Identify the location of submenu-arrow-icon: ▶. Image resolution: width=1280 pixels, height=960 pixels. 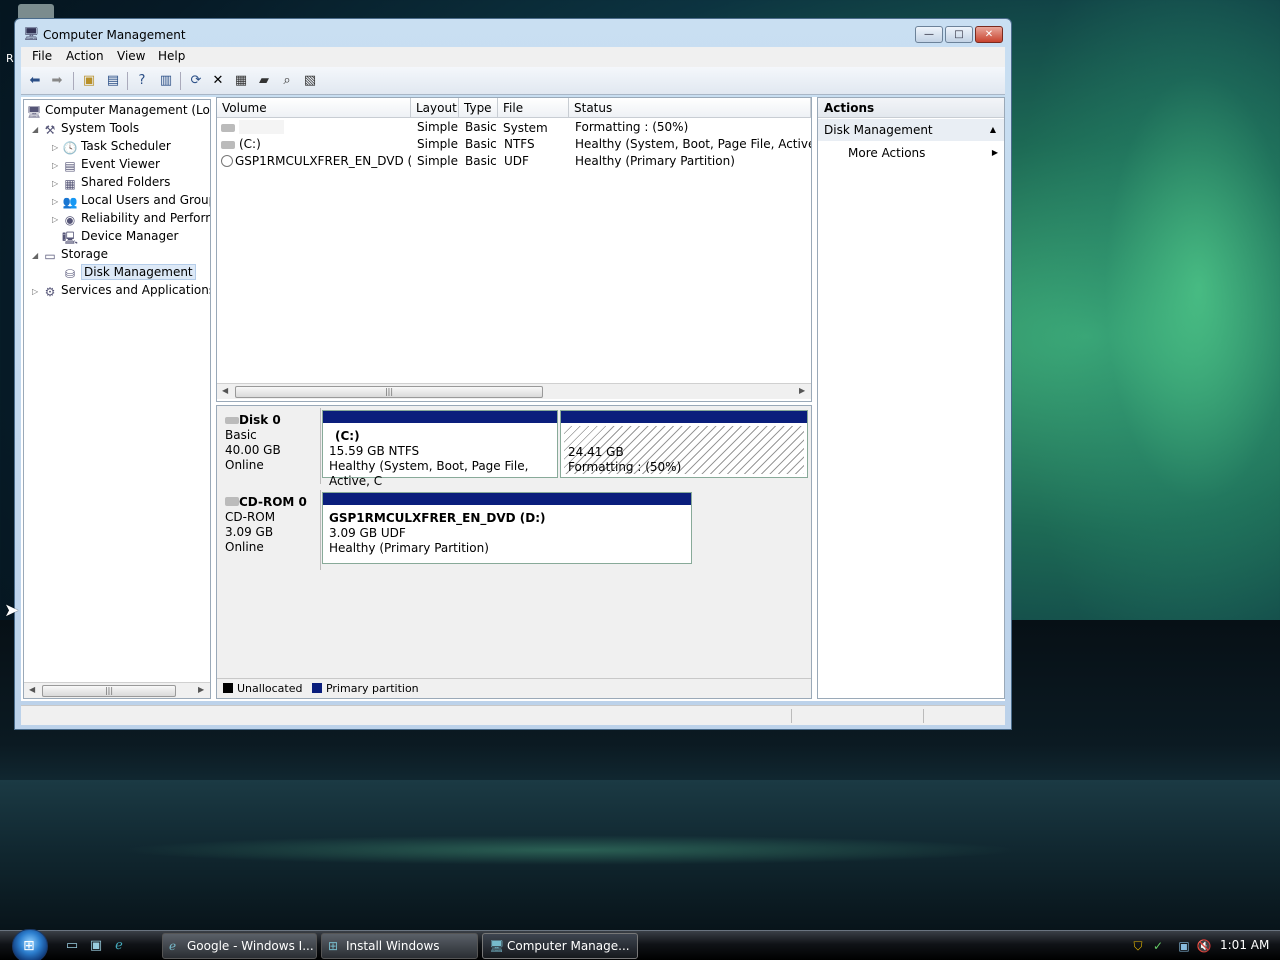
(994, 152).